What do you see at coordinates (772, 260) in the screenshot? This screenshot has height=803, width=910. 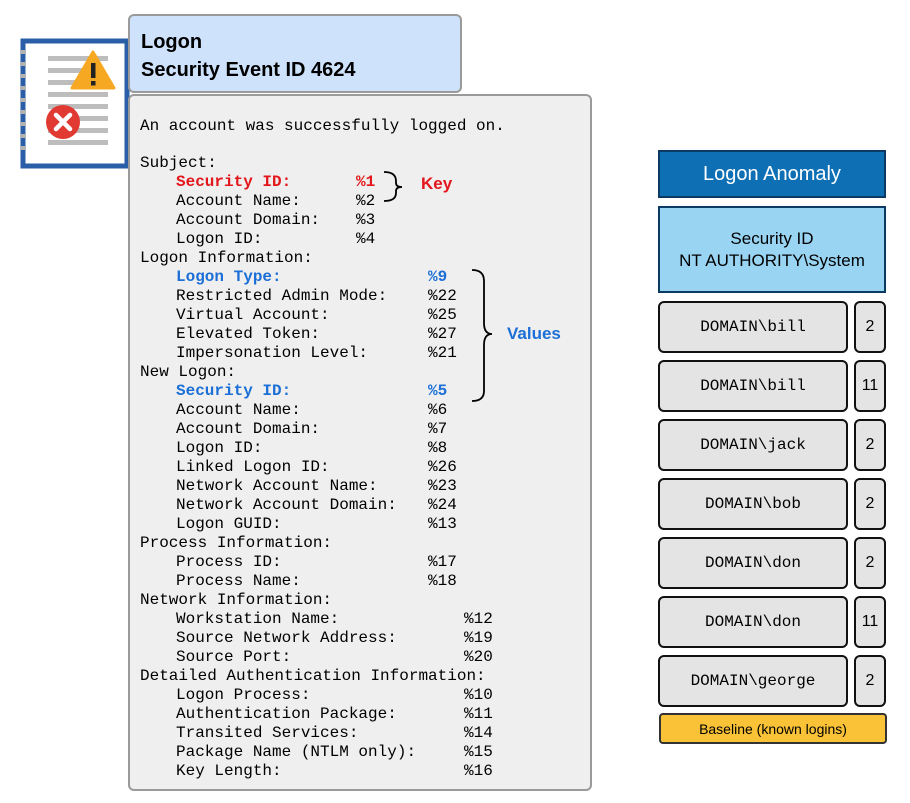 I see `security-id-value: NT AUTHORITY\System` at bounding box center [772, 260].